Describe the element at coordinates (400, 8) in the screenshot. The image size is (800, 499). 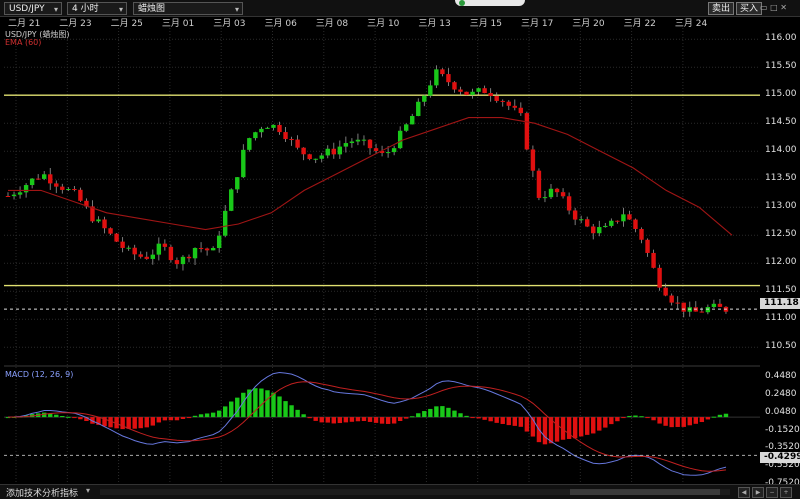
I see `chart-toolbar: USD/JPY ▾ 4 小时 ▾ 蜡烛图 ▾ 卖出 买入 ▭ □ ✕` at that location.